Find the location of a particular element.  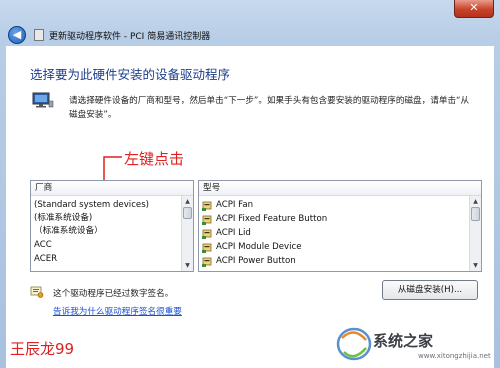

list-item: (Standard system devices) is located at coordinates (91, 205).